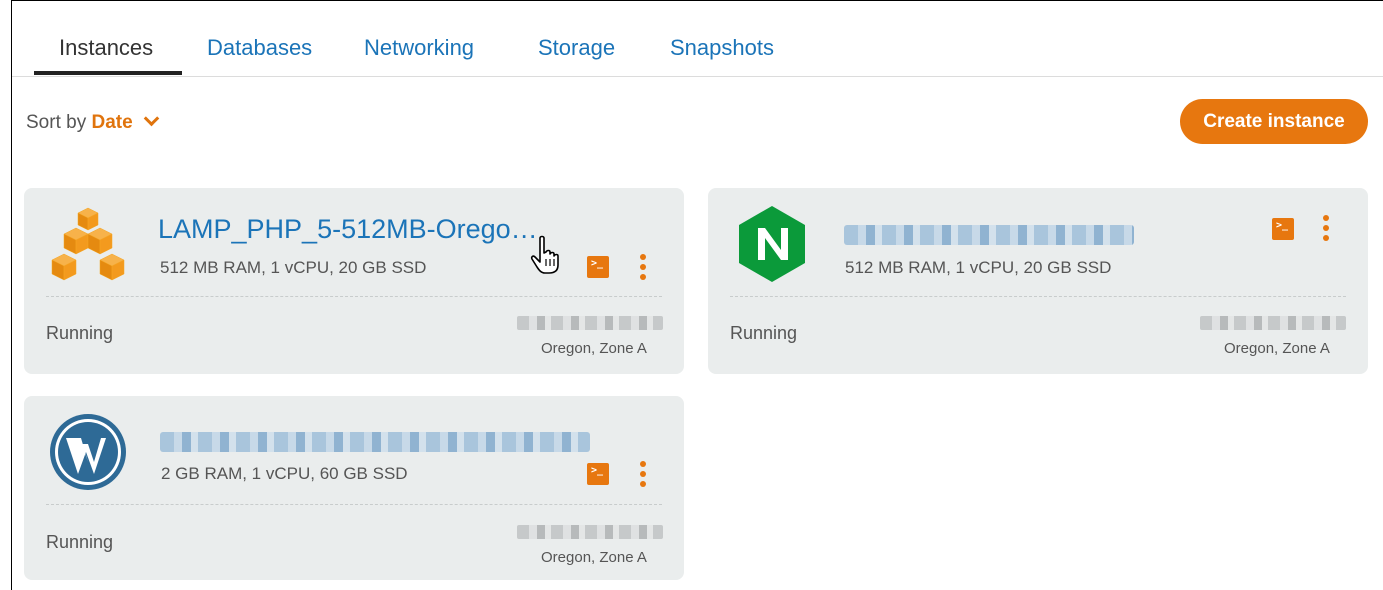 The height and width of the screenshot is (590, 1383). I want to click on hand-cursor-icon, so click(544, 254).